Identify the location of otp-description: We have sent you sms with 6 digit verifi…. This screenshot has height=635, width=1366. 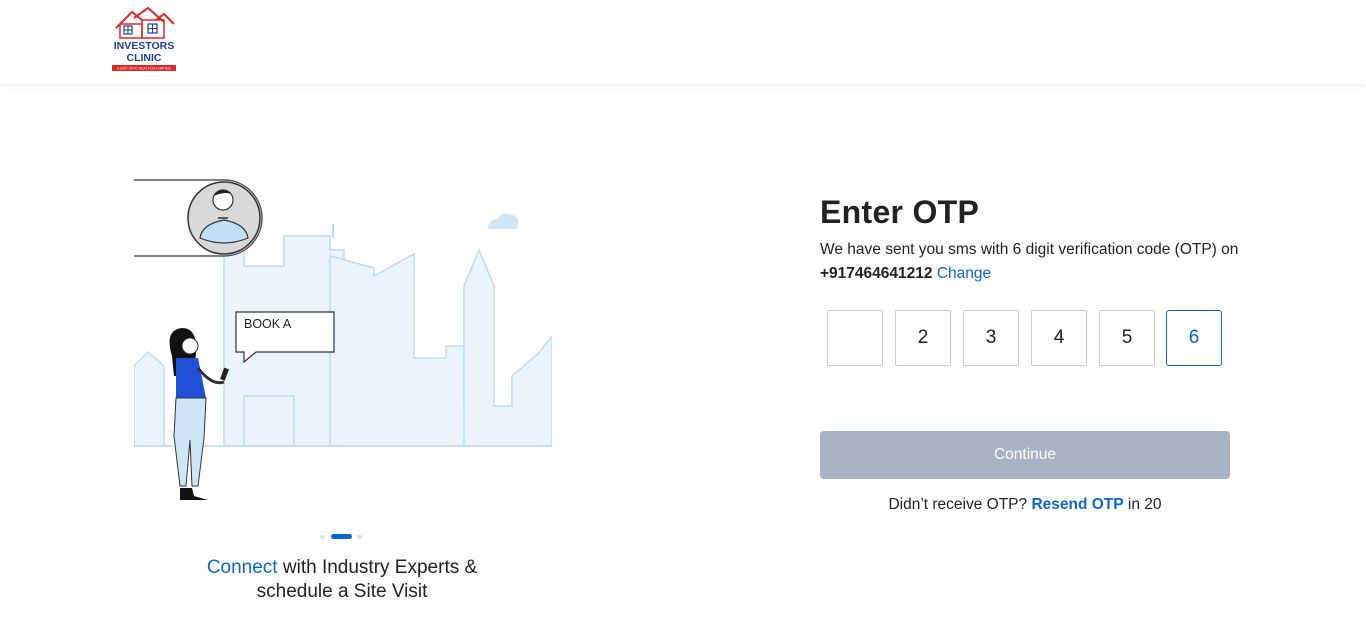
(1030, 262).